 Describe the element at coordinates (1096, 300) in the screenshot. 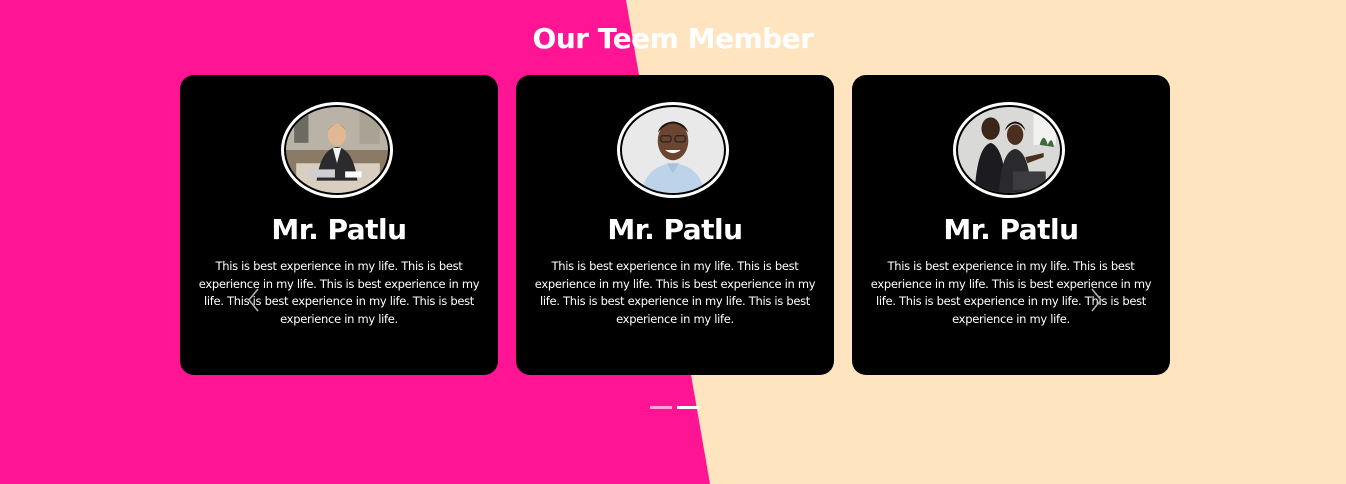

I see `chevron-right-icon` at that location.